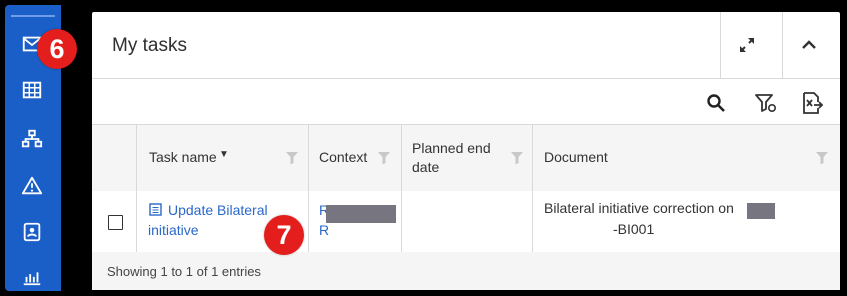 The width and height of the screenshot is (847, 296). What do you see at coordinates (149, 45) in the screenshot?
I see `panel-title: My tasks` at bounding box center [149, 45].